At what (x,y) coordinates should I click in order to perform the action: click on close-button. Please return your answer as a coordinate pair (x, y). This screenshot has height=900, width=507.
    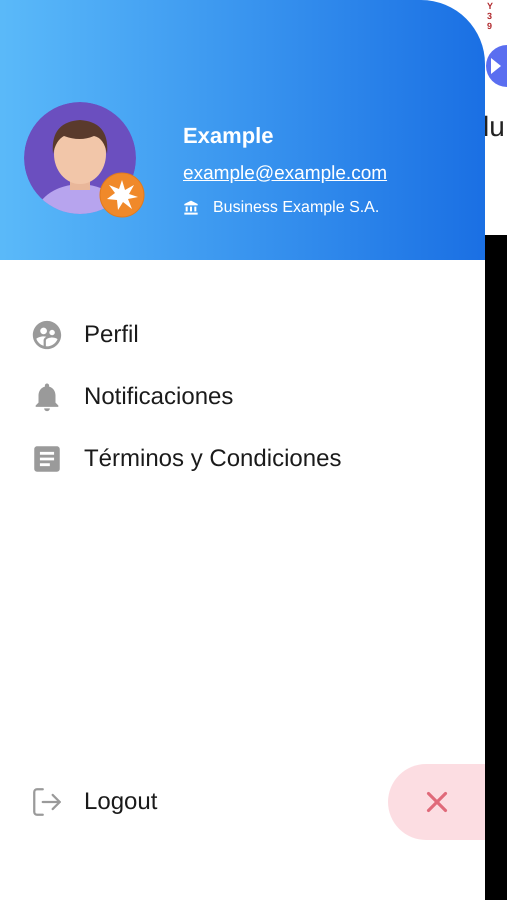
    Looking at the image, I should click on (436, 802).